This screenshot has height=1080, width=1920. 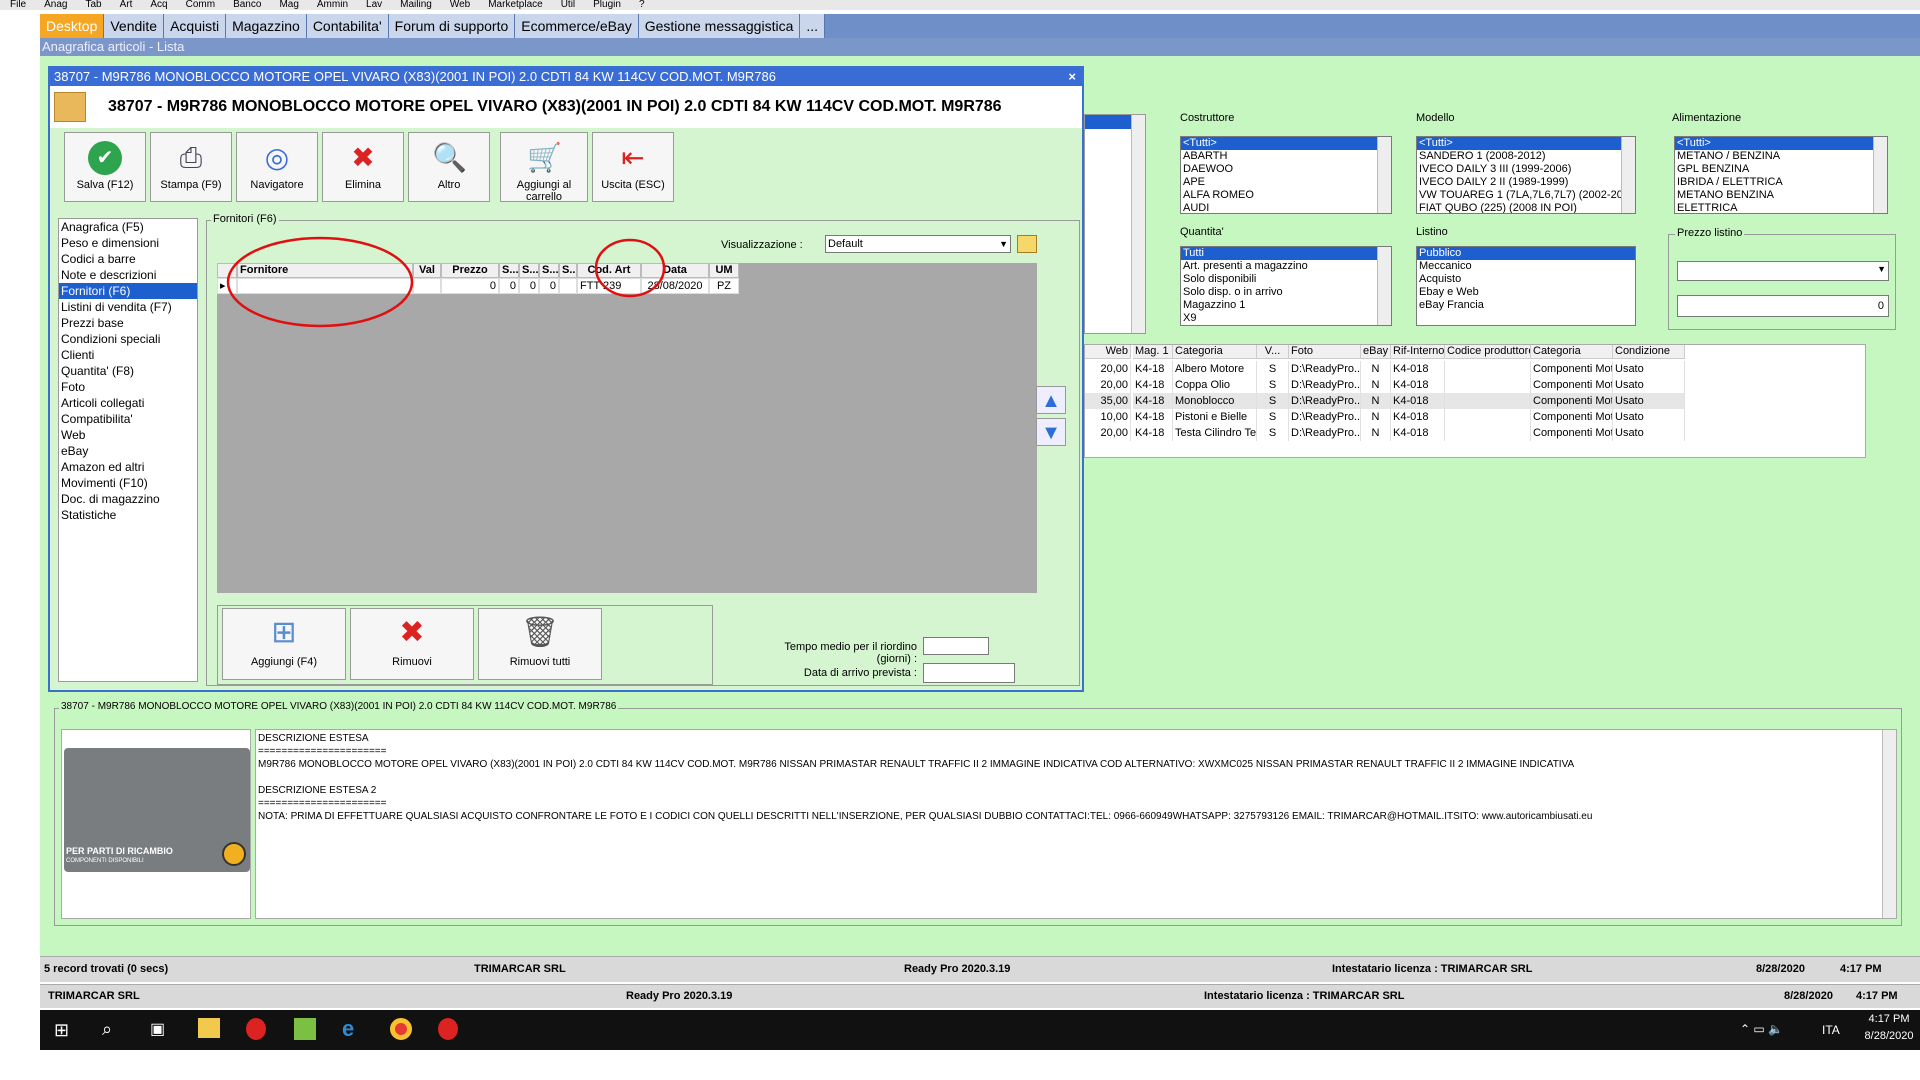 I want to click on internet-explorer-icon: e, so click(x=348, y=1029).